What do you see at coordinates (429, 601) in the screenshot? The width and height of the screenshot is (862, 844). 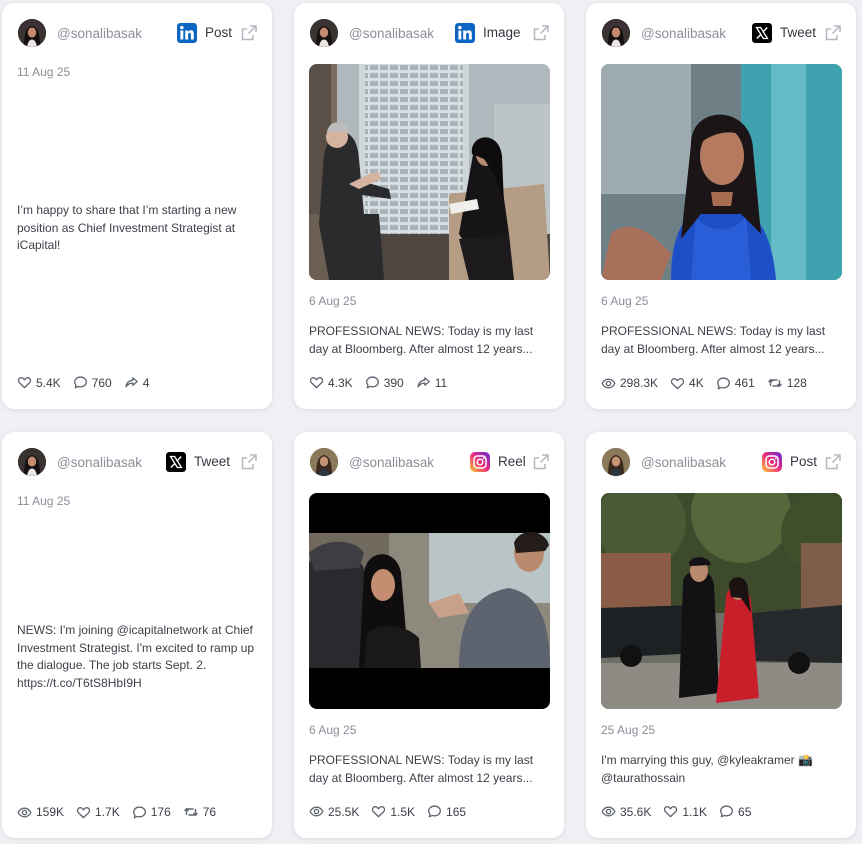 I see `post-video` at bounding box center [429, 601].